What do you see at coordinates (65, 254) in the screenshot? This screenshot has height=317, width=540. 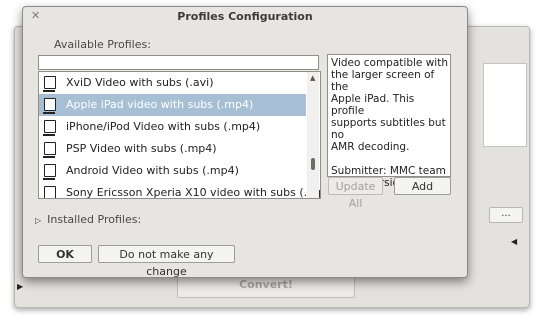 I see `ok-button: OK` at bounding box center [65, 254].